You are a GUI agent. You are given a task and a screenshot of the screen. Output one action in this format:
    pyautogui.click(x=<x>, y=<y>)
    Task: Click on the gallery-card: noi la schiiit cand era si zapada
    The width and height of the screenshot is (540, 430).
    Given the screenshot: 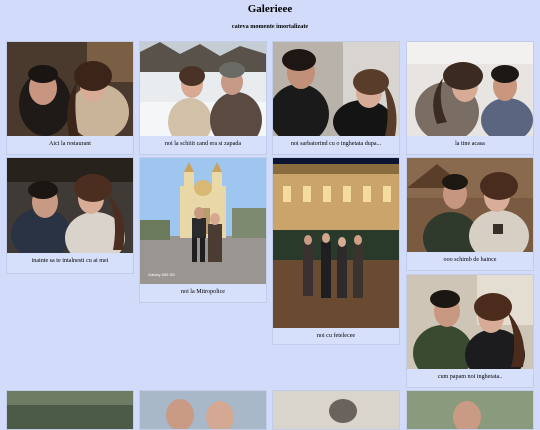 What is the action you would take?
    pyautogui.click(x=203, y=98)
    